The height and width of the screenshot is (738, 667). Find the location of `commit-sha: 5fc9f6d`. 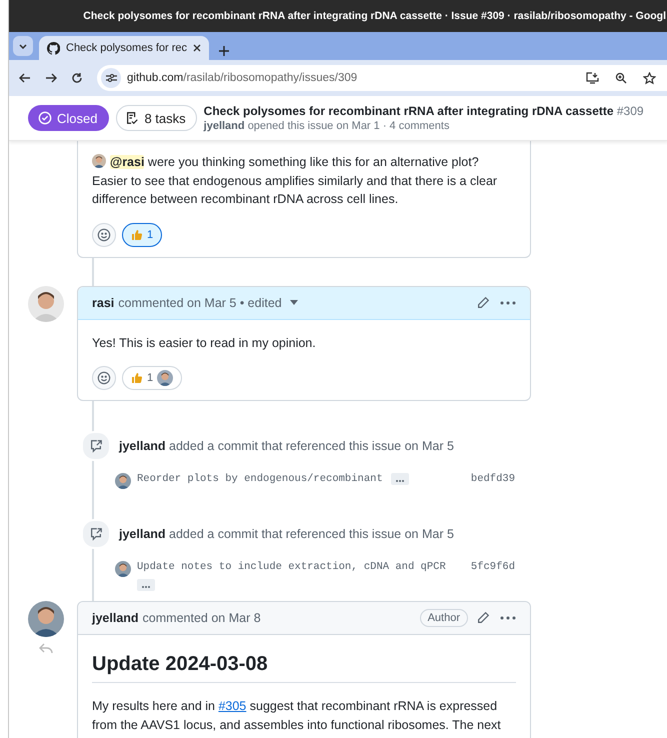

commit-sha: 5fc9f6d is located at coordinates (492, 567).